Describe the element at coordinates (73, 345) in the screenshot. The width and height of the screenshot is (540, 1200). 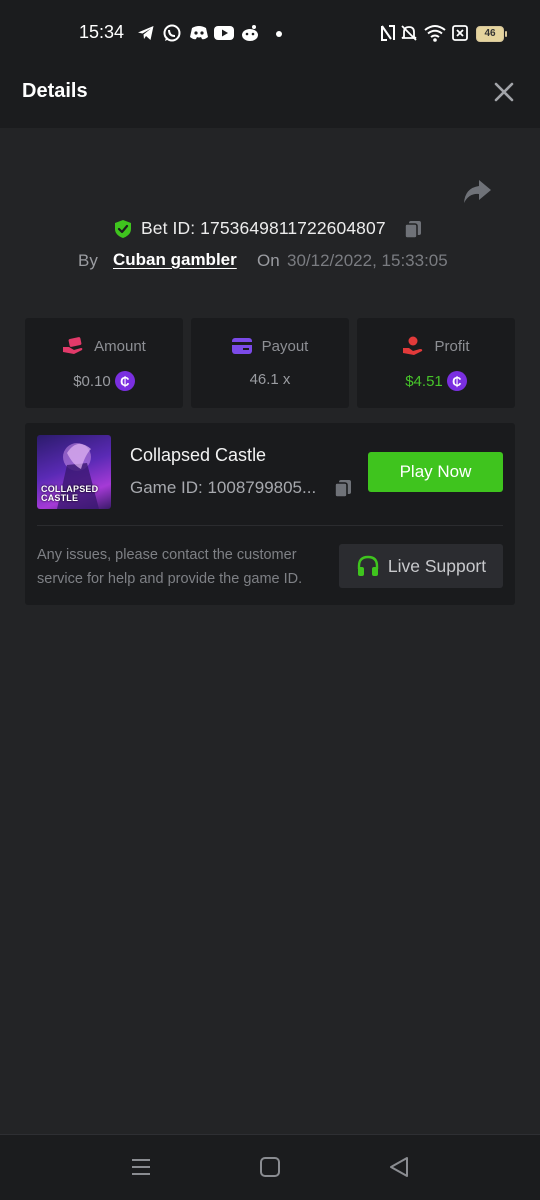
I see `hand-money-icon` at that location.